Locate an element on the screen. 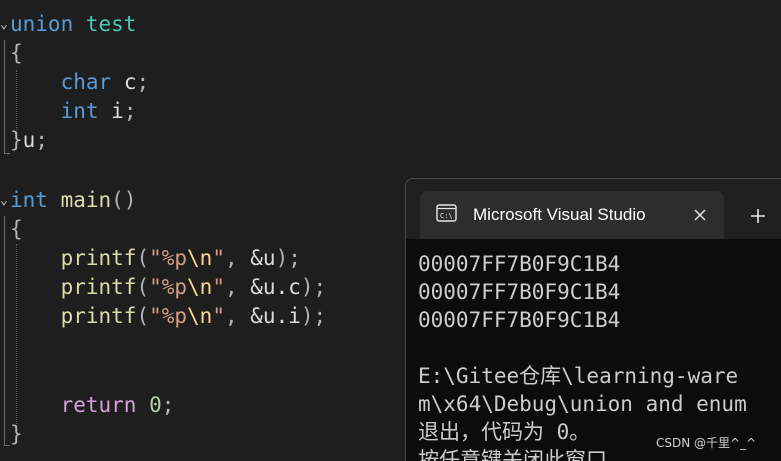  watermark: CSDN @千里^_^ is located at coordinates (706, 443).